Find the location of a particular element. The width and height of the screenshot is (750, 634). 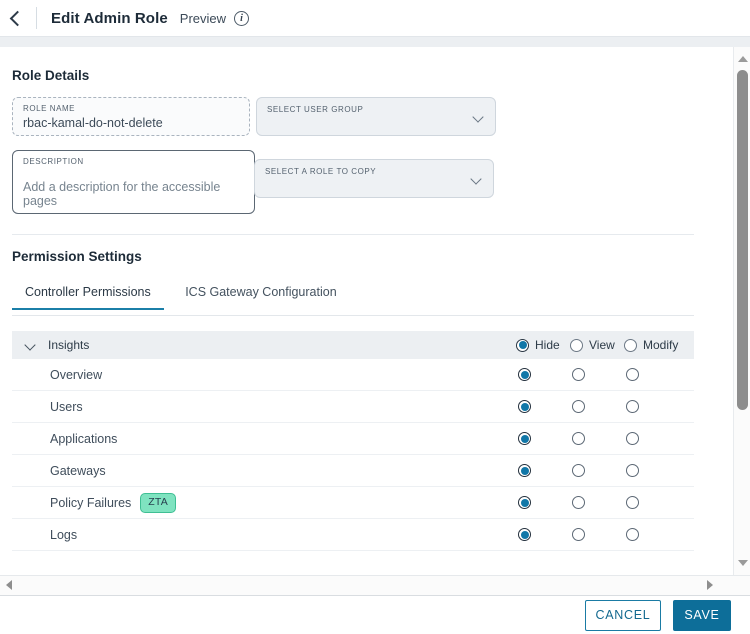

permission-row-label: Policy Failures is located at coordinates (91, 502).